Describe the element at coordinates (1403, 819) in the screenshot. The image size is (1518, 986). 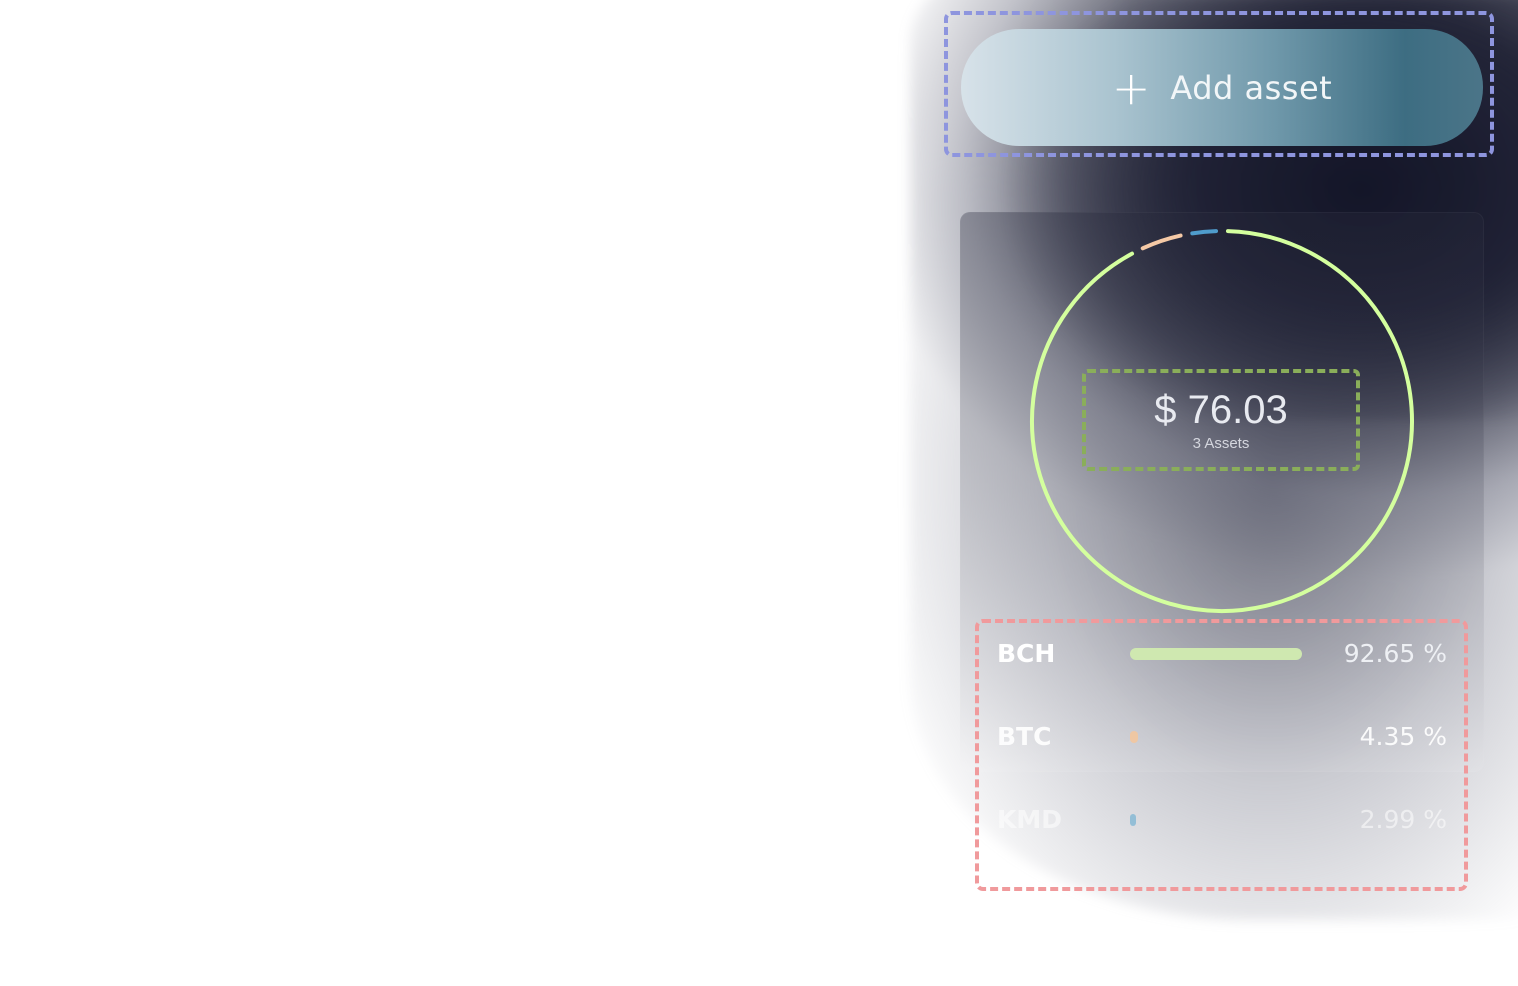
I see `asset-percent: 2.99 %` at that location.